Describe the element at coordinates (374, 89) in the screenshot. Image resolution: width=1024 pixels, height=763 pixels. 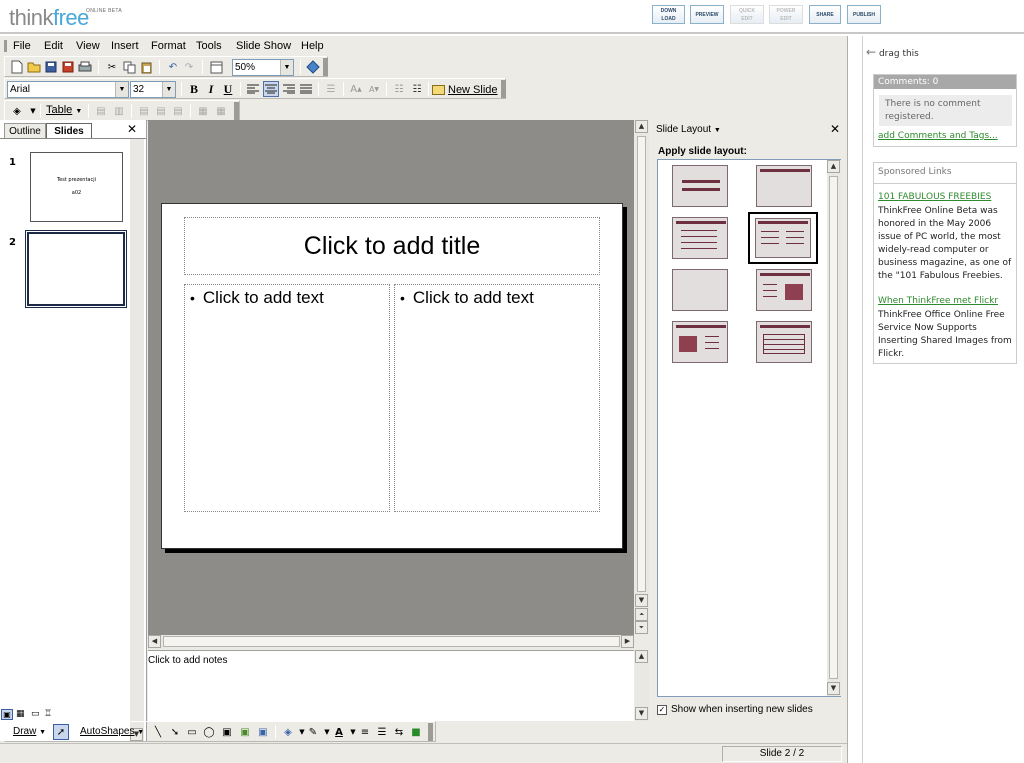
I see `decrease-font-icon: A ▼` at that location.